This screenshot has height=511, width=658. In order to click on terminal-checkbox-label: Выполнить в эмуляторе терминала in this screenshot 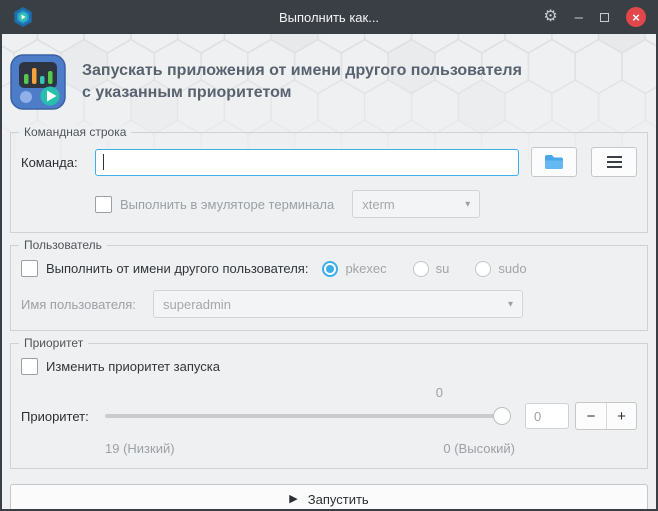, I will do `click(227, 204)`.